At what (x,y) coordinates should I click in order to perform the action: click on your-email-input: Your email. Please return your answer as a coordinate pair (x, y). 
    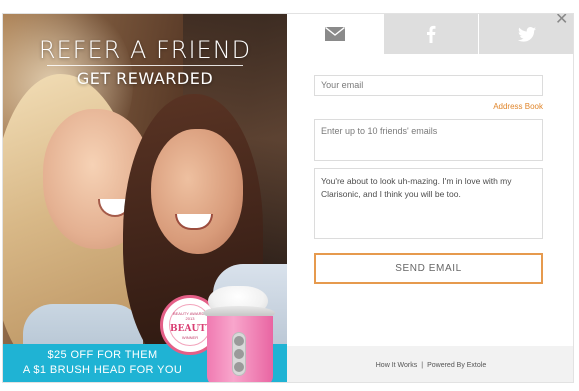
    Looking at the image, I should click on (428, 85).